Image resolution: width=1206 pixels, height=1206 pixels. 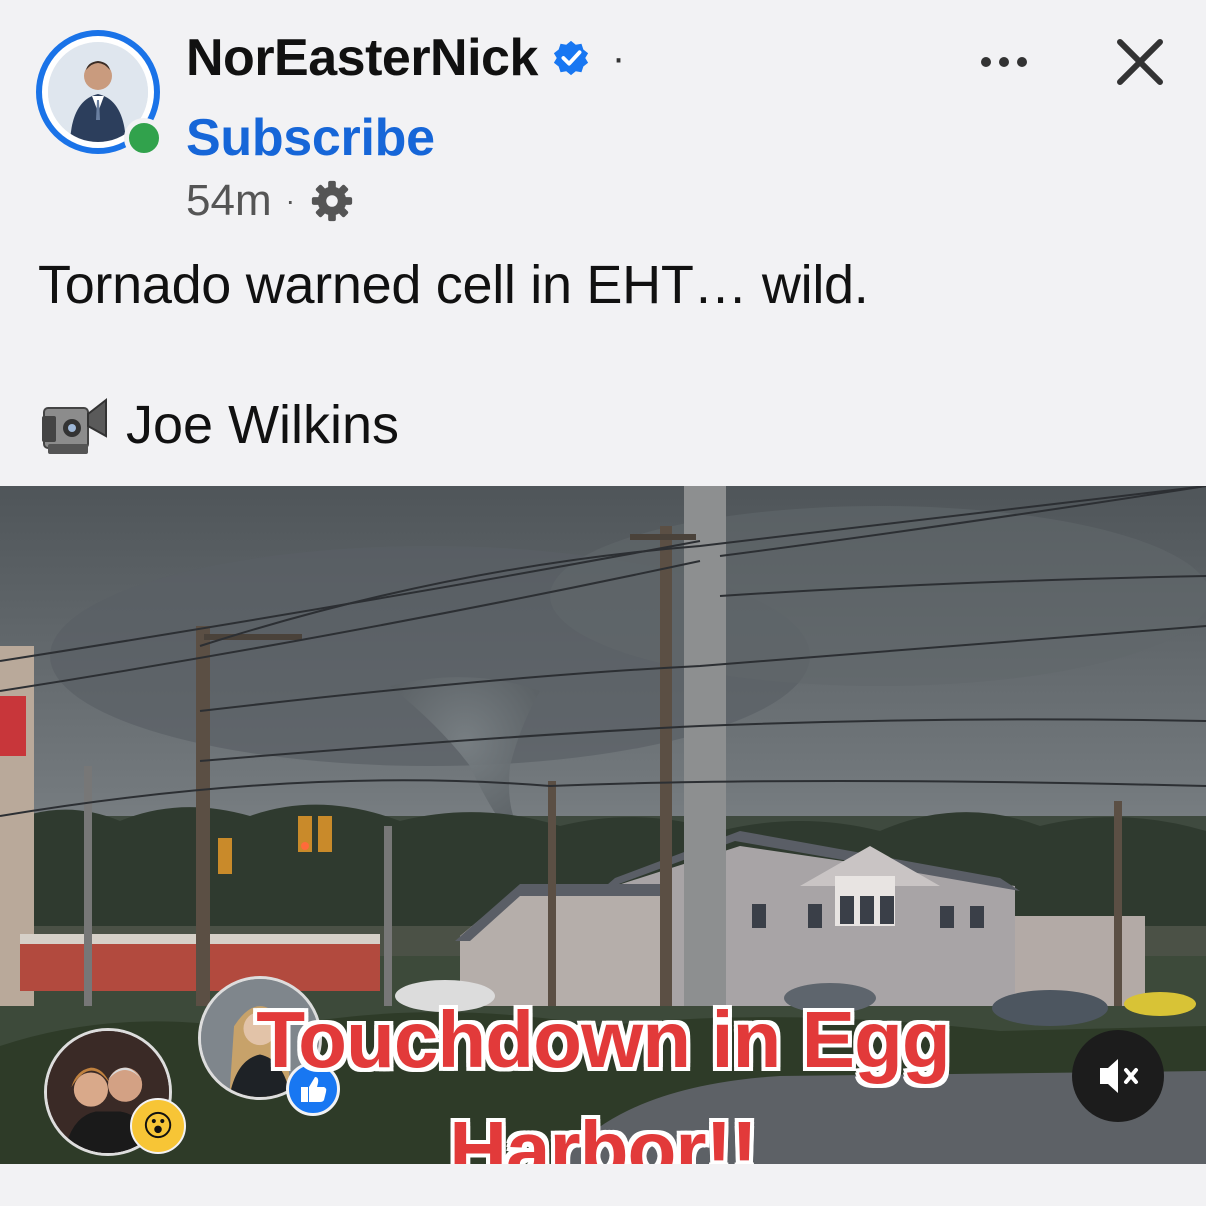 I want to click on subscribe-link: Subscribe, so click(x=310, y=138).